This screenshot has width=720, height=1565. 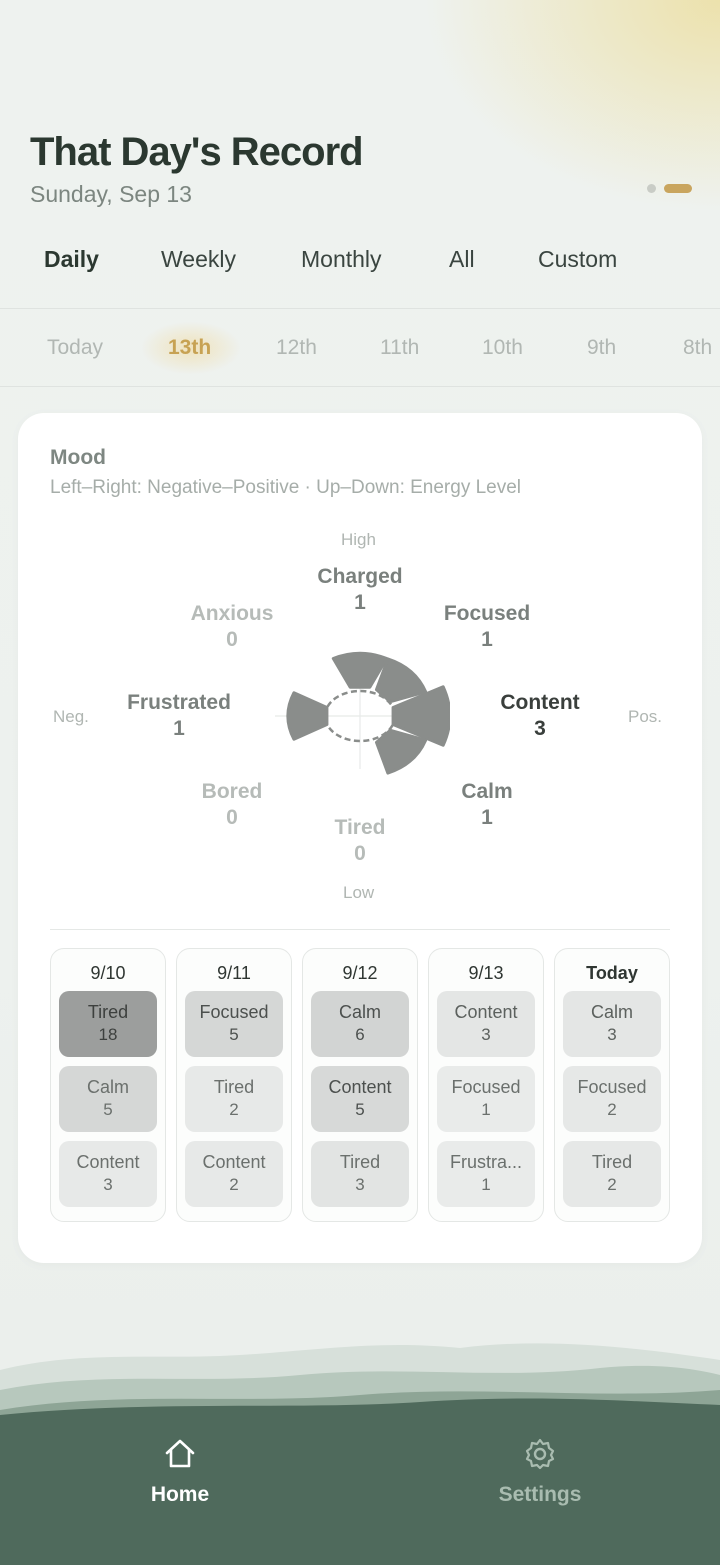 I want to click on gear-icon, so click(x=540, y=1454).